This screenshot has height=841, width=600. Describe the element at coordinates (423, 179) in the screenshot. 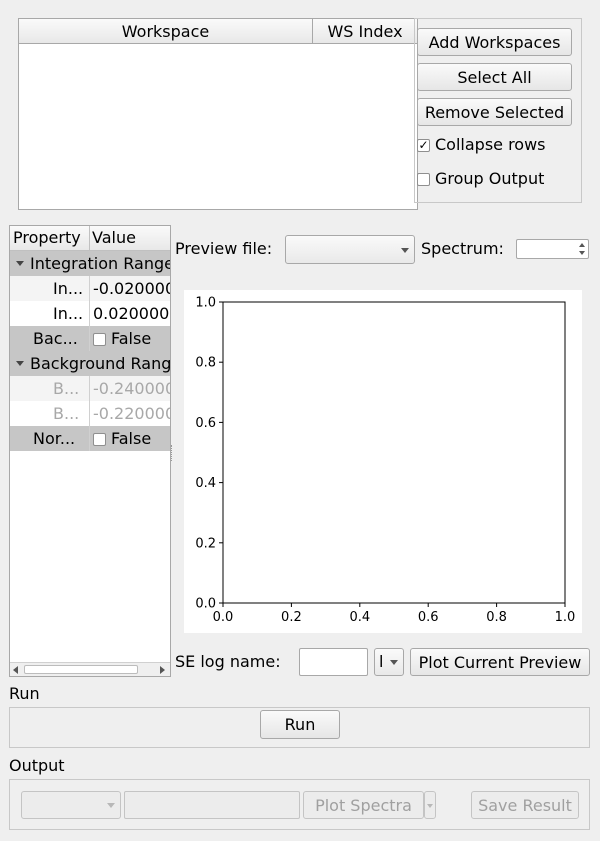

I see `group-output-checkbox` at that location.